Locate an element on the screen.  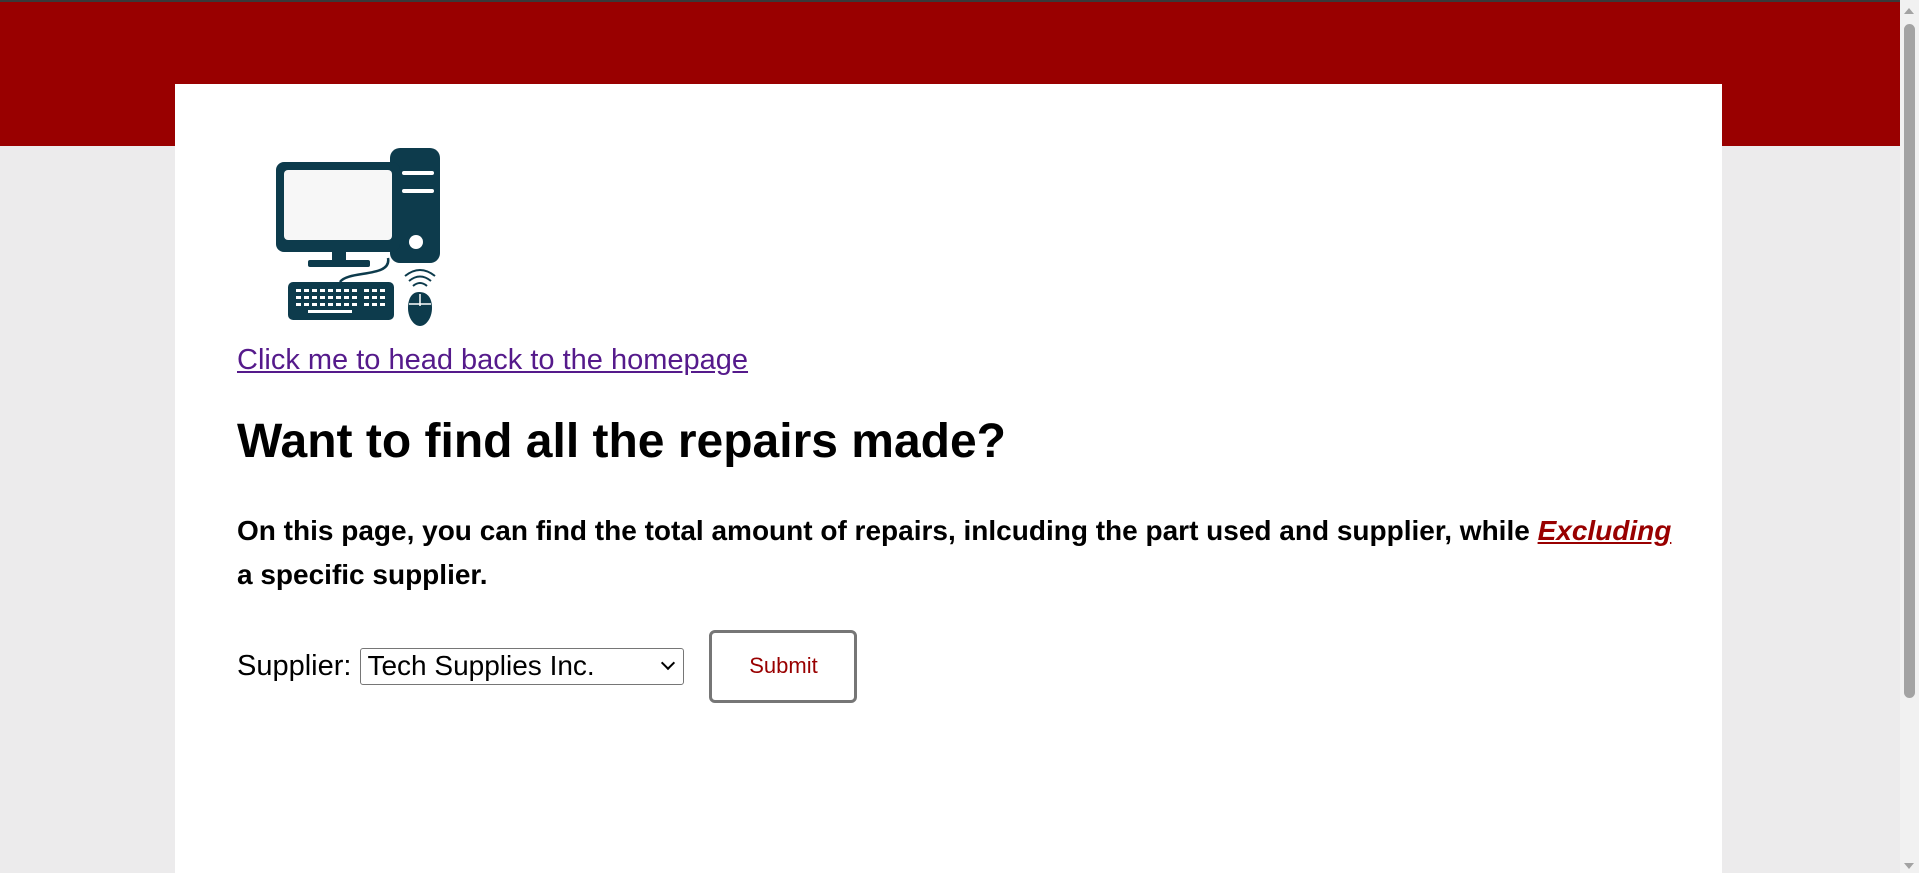
home-link: Click me to head back to the homepage is located at coordinates (492, 360).